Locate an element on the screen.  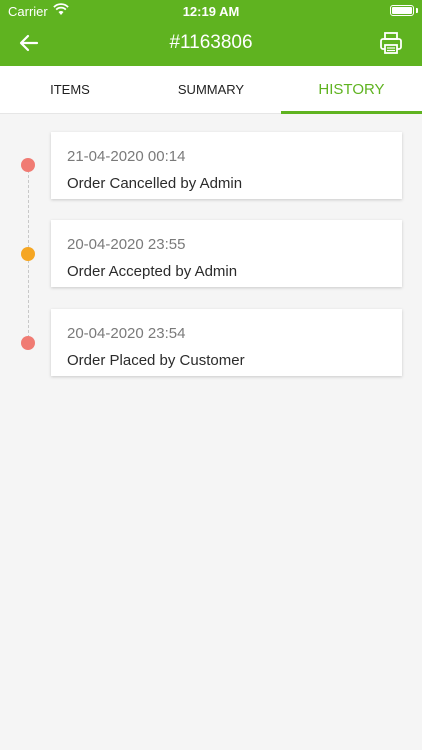
history-message: Order Cancelled by Admin is located at coordinates (155, 183).